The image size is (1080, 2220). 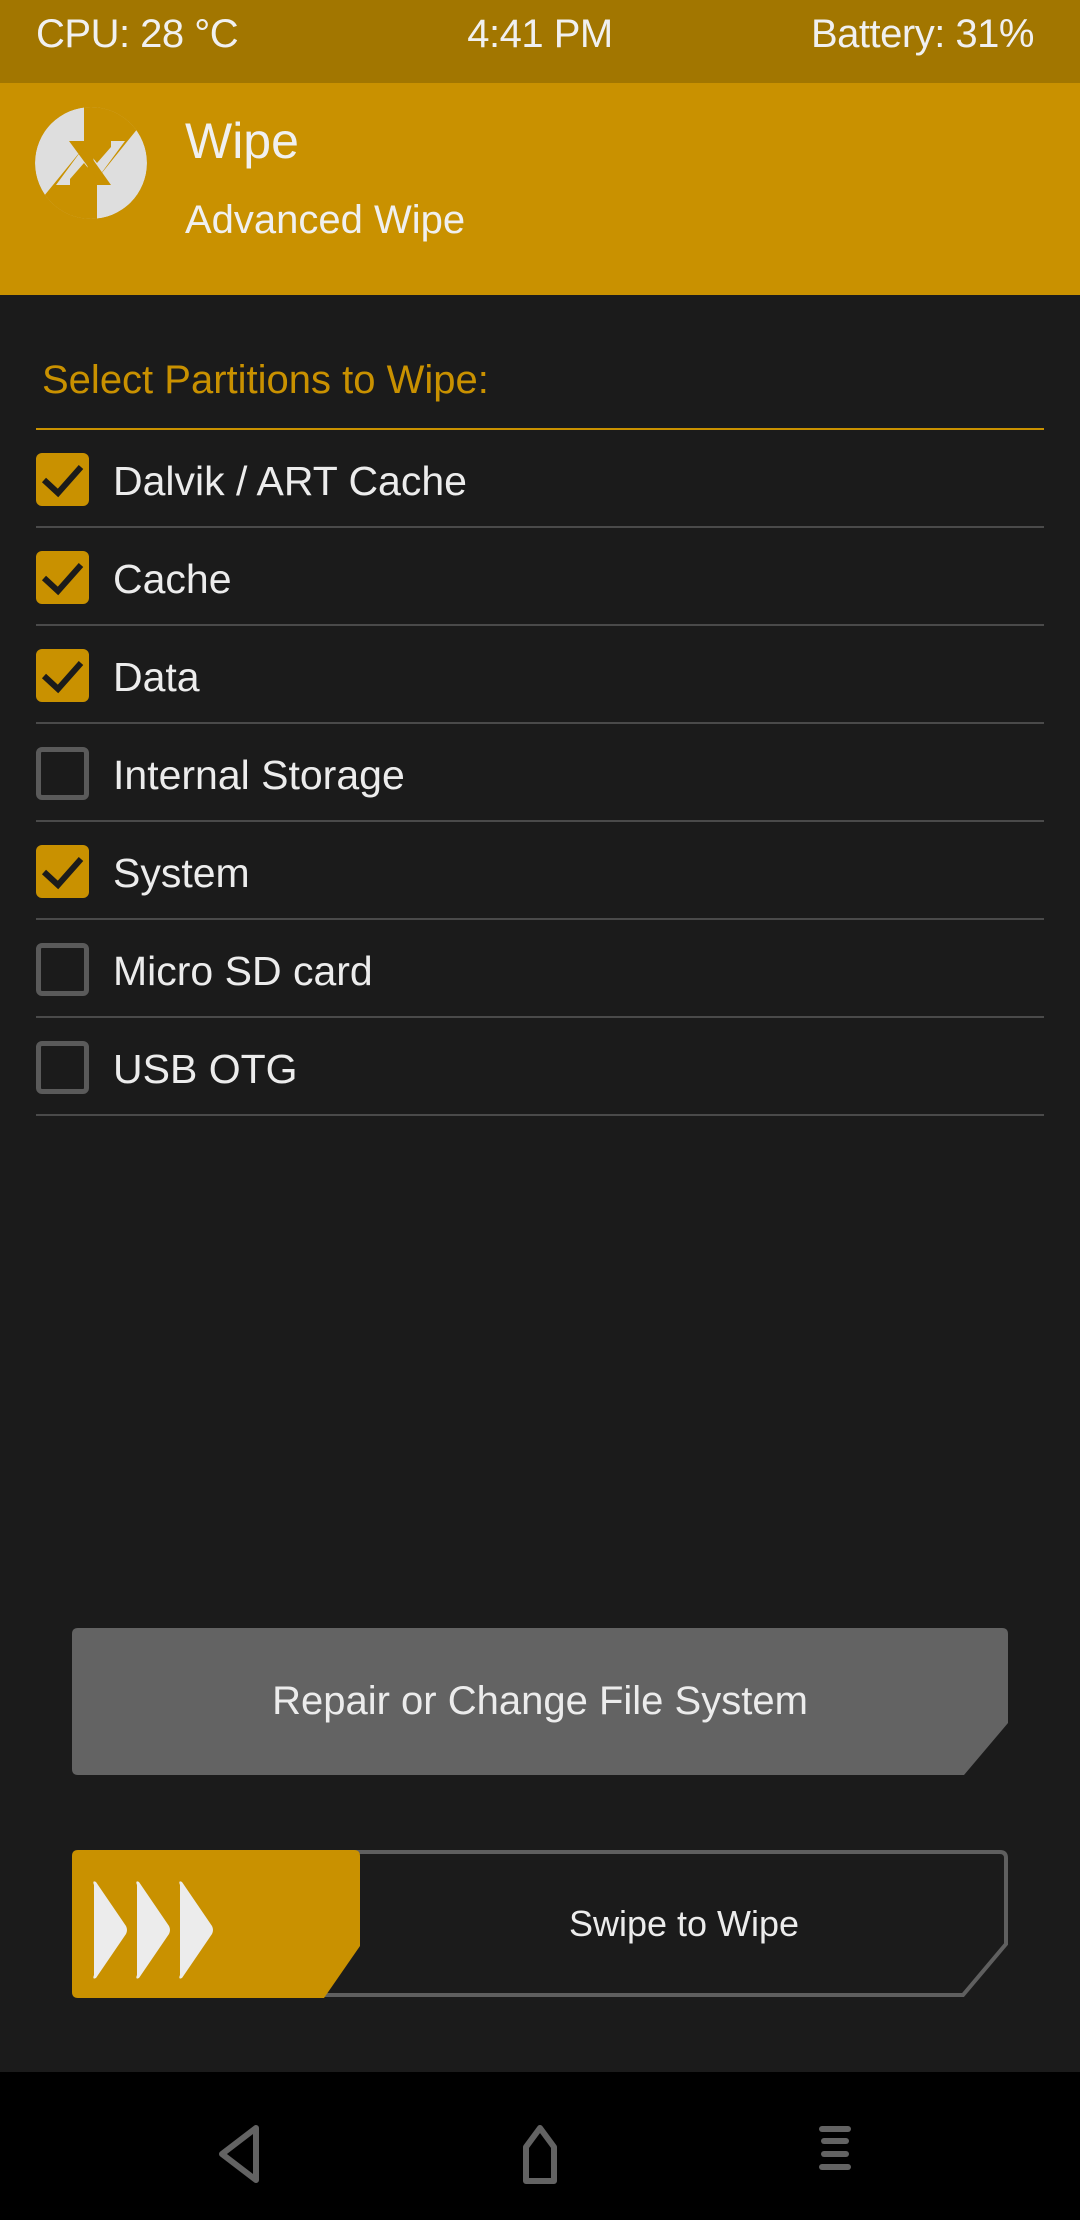 What do you see at coordinates (540, 577) in the screenshot?
I see `partition-row-cache: Cache` at bounding box center [540, 577].